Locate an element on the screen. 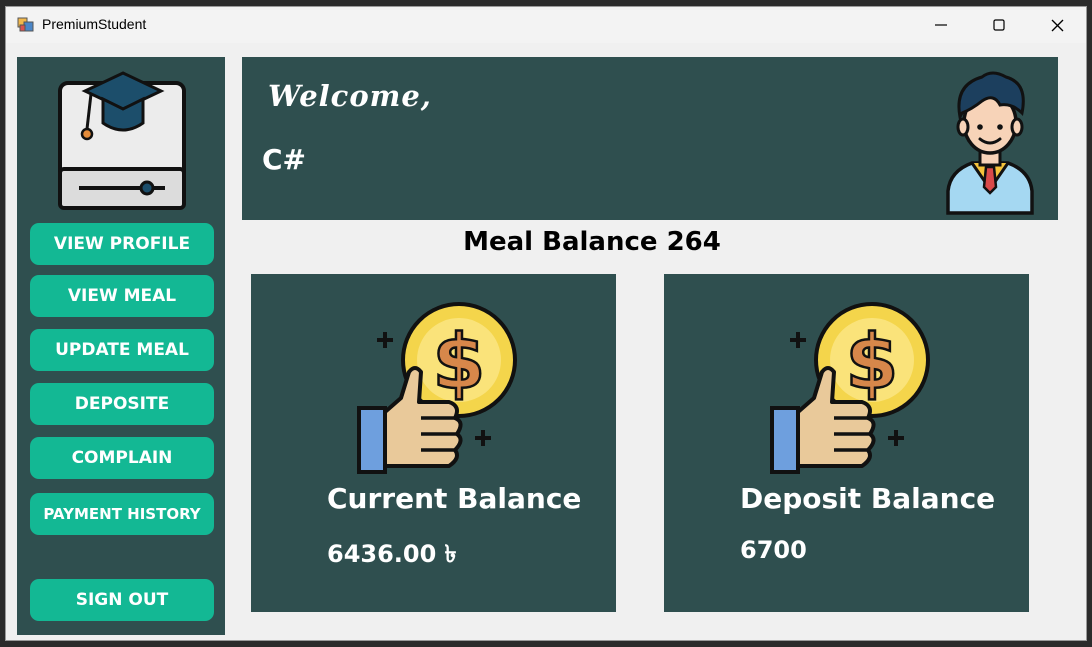  update-meal-button: UPDATE MEAL is located at coordinates (122, 350).